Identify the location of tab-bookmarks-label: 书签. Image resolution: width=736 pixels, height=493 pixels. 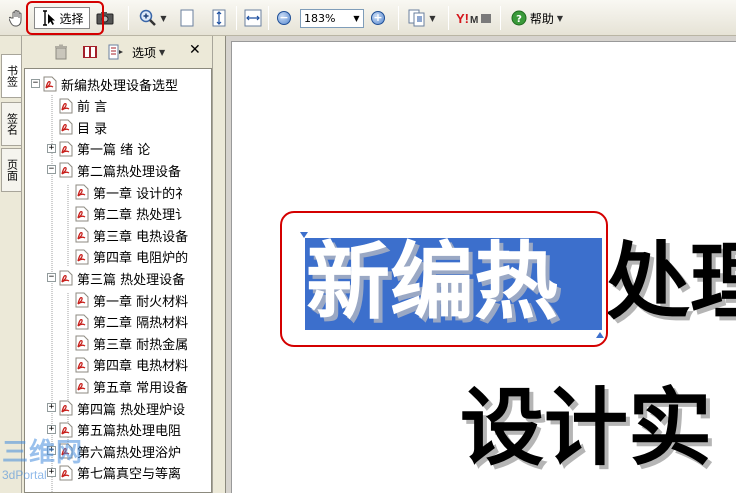
(12, 76).